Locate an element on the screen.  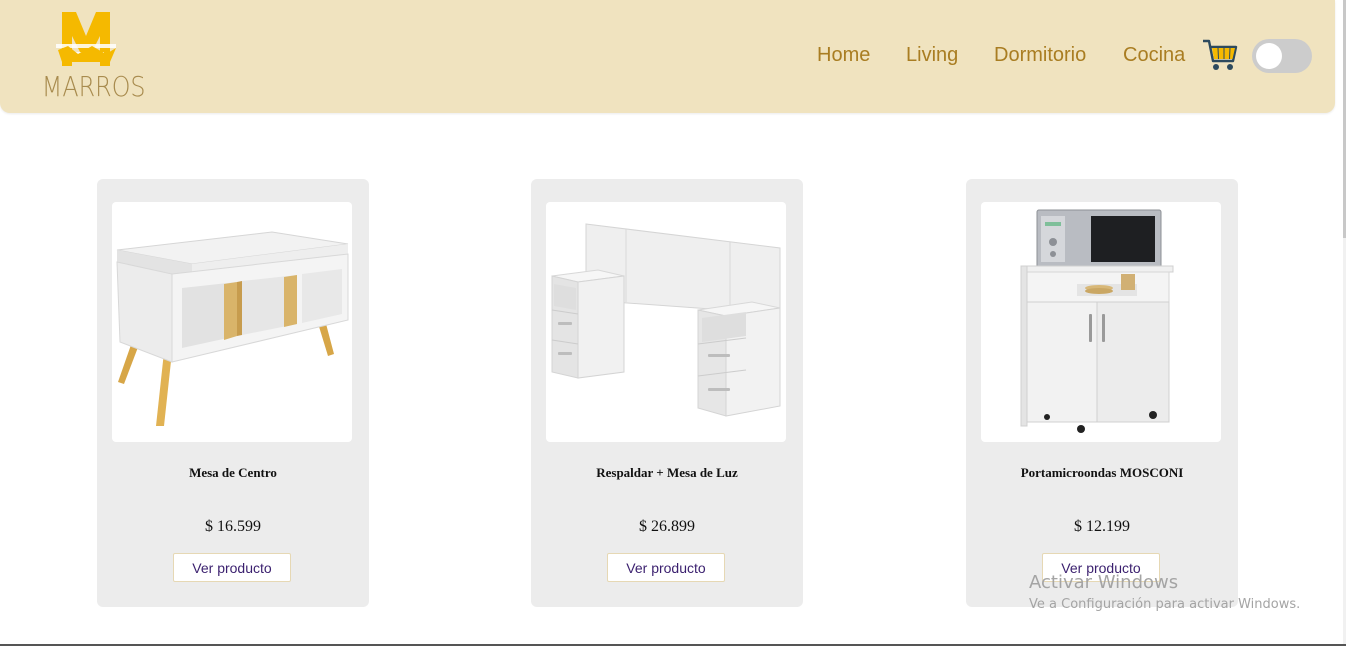
watermark-subtitle: Ve a Configuración para activar Windows. is located at coordinates (1165, 604).